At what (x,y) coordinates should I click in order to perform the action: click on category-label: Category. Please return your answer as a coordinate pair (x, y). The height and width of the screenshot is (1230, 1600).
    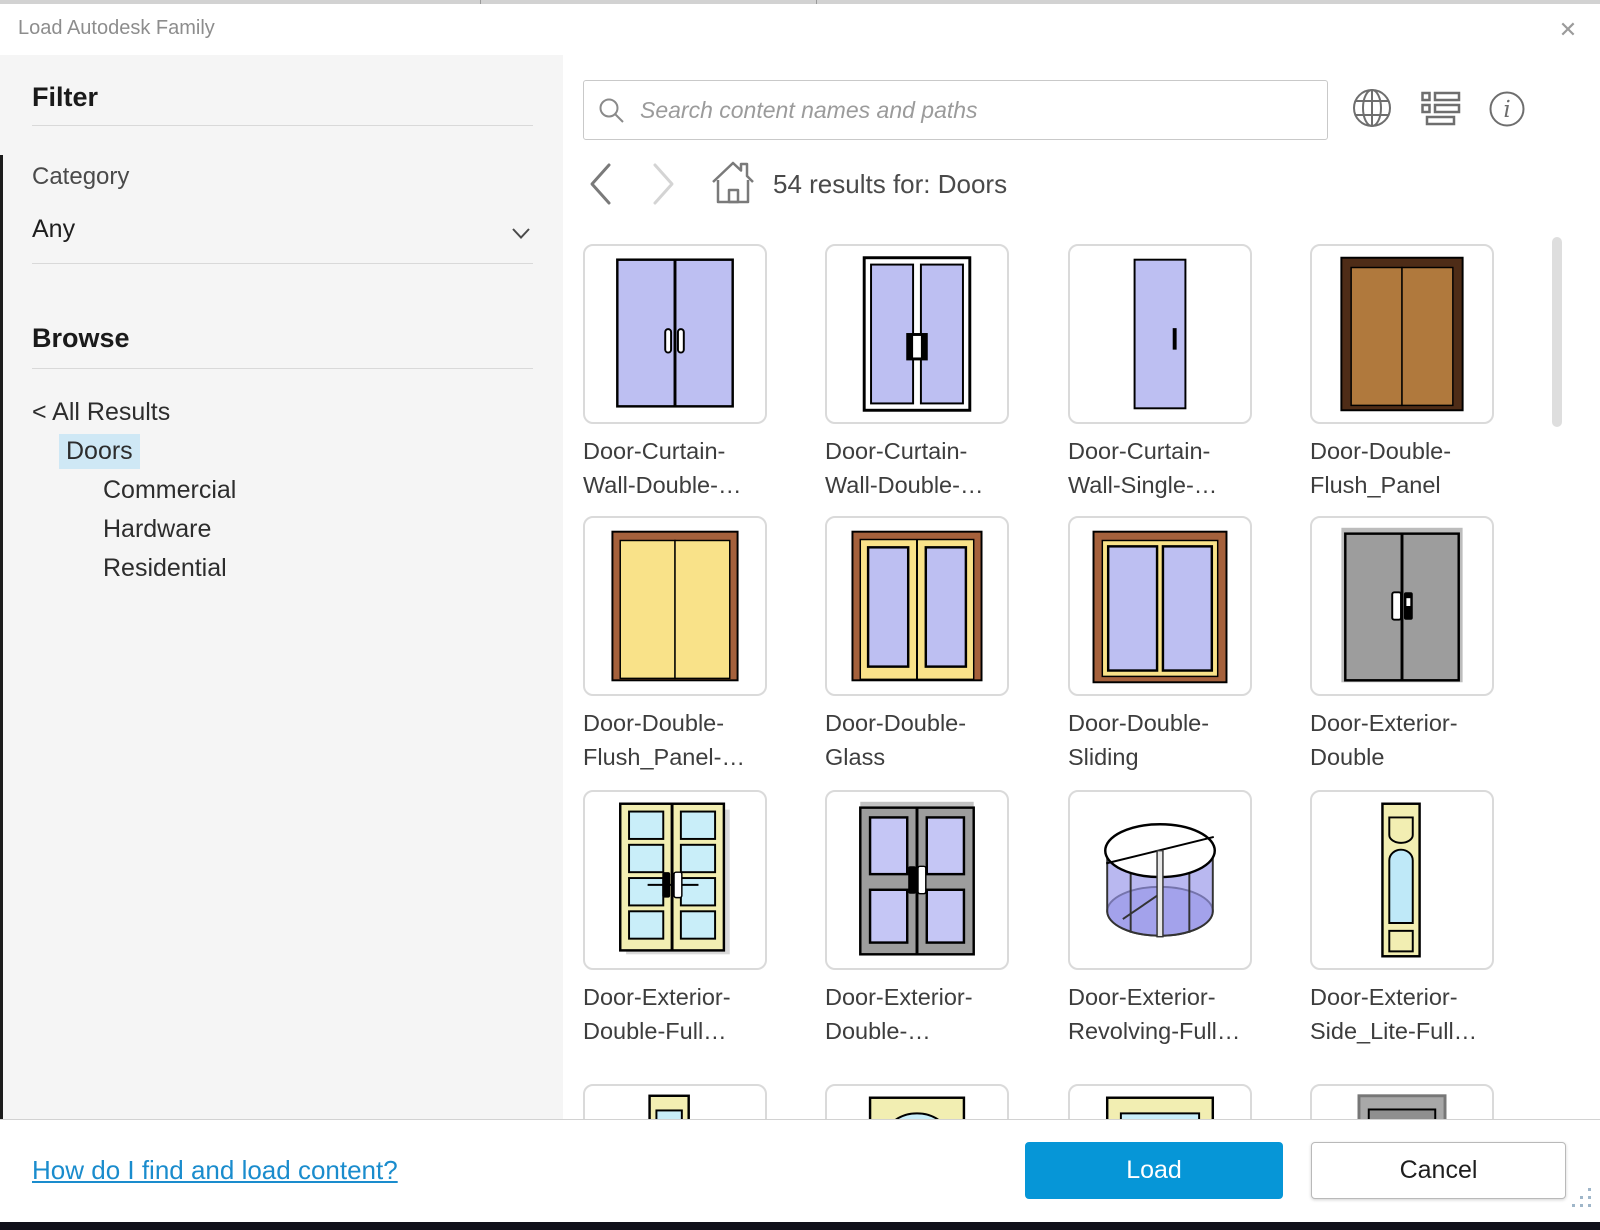
    Looking at the image, I should click on (81, 176).